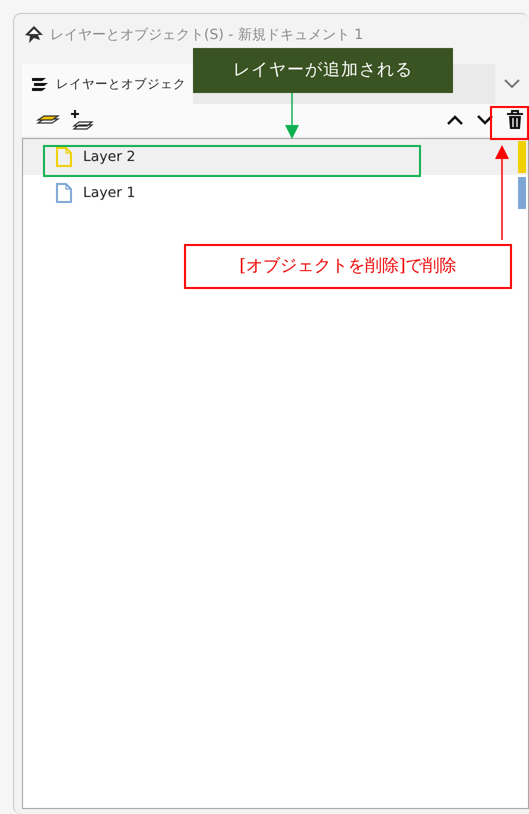 This screenshot has height=814, width=529. I want to click on chevron-down-icon, so click(512, 84).